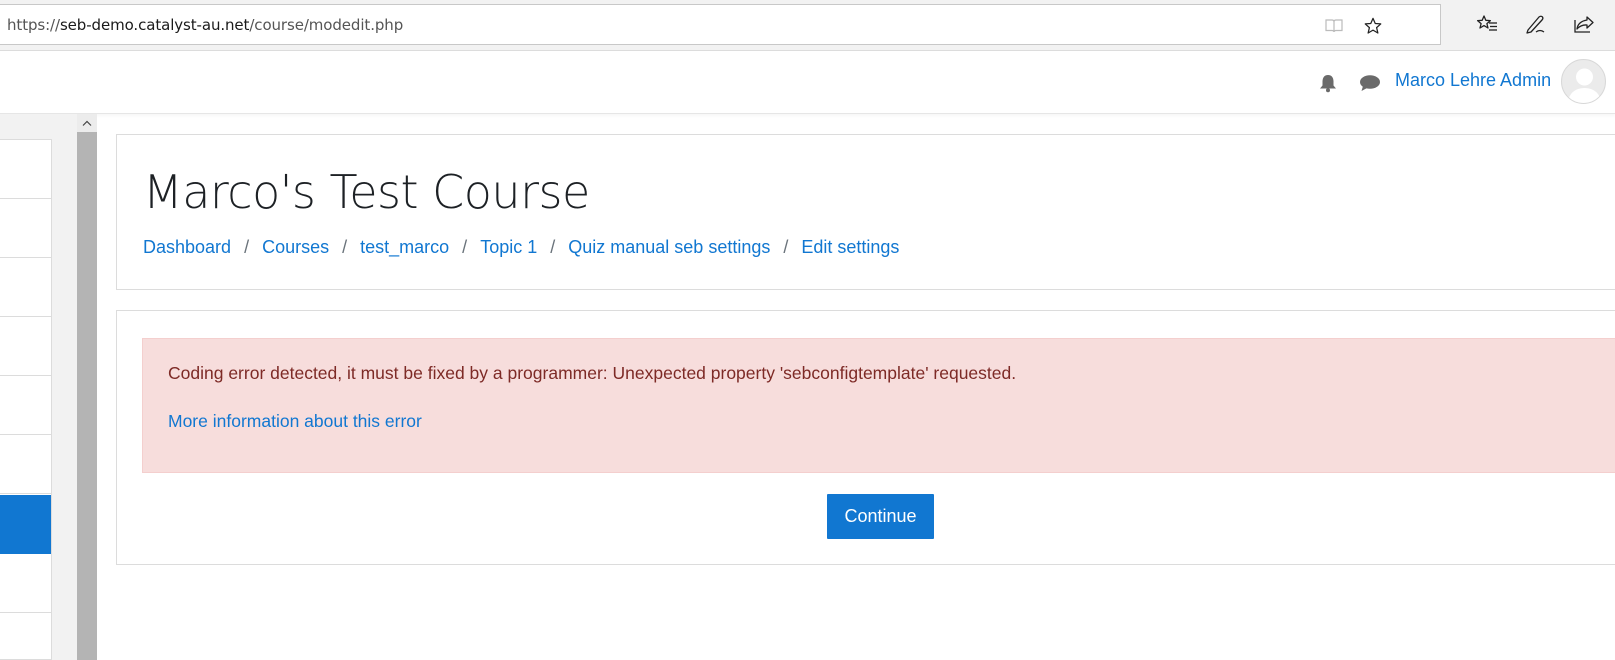  Describe the element at coordinates (1584, 24) in the screenshot. I see `share-icon` at that location.